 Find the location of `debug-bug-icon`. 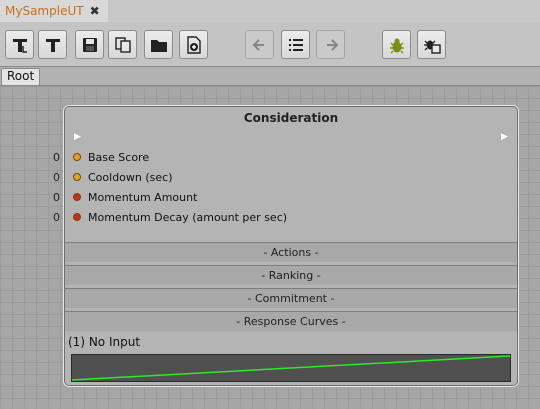

debug-bug-icon is located at coordinates (396, 45).